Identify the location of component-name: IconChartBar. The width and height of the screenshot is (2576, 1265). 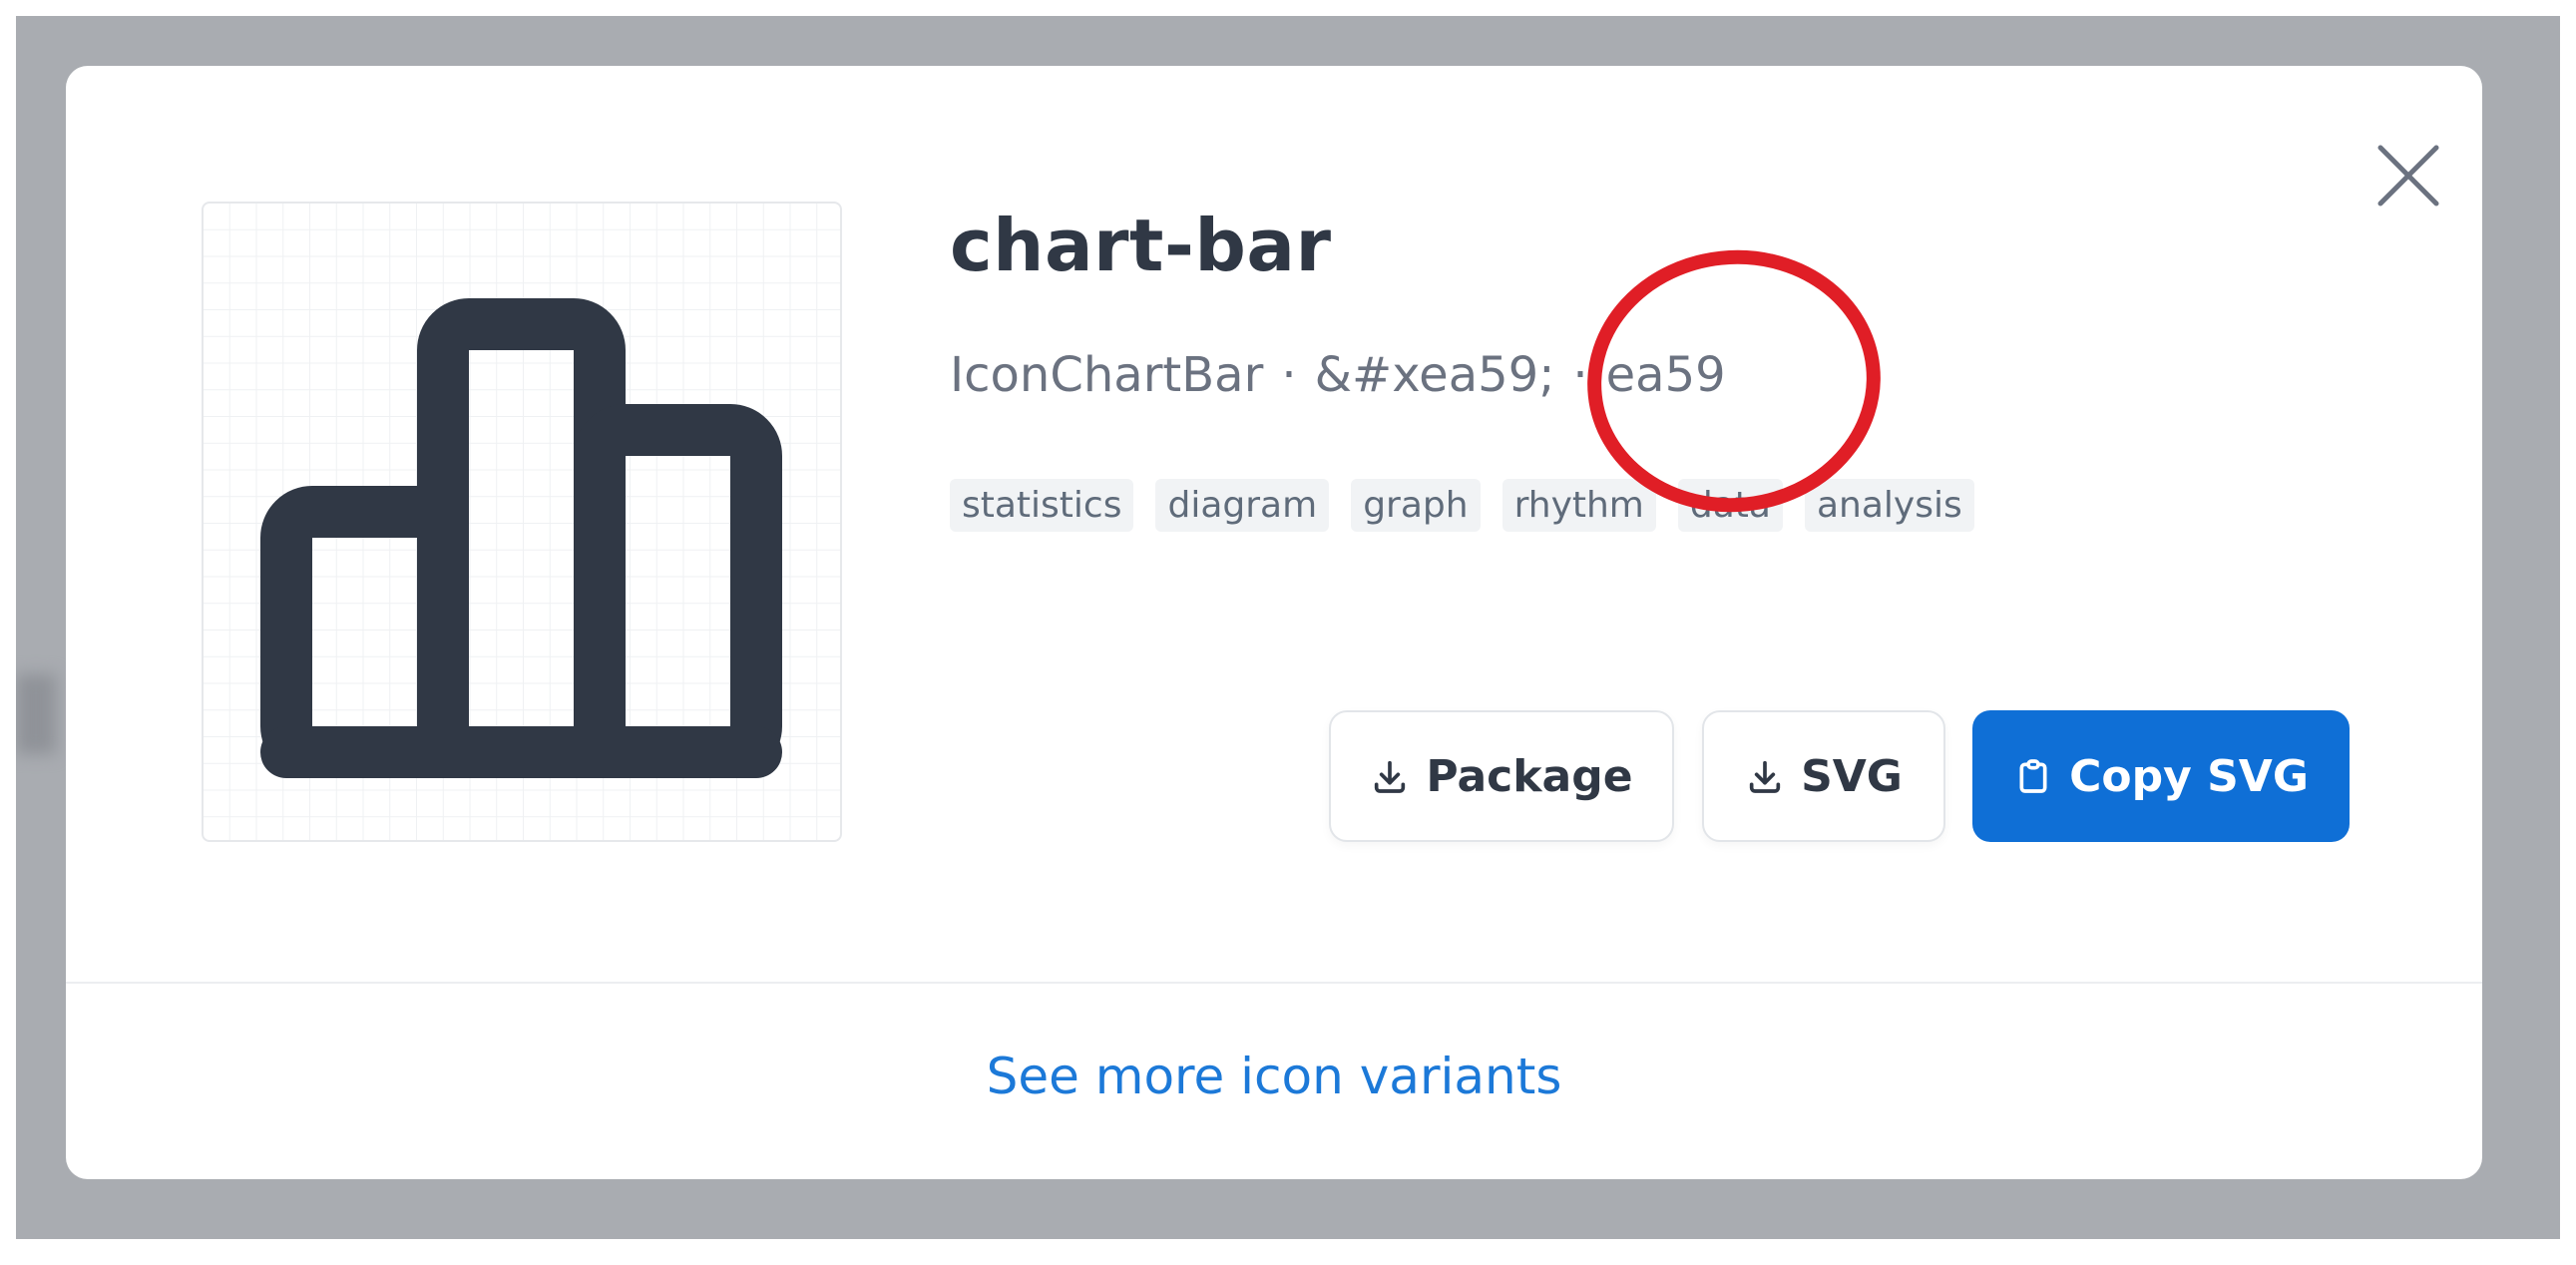
(1106, 375).